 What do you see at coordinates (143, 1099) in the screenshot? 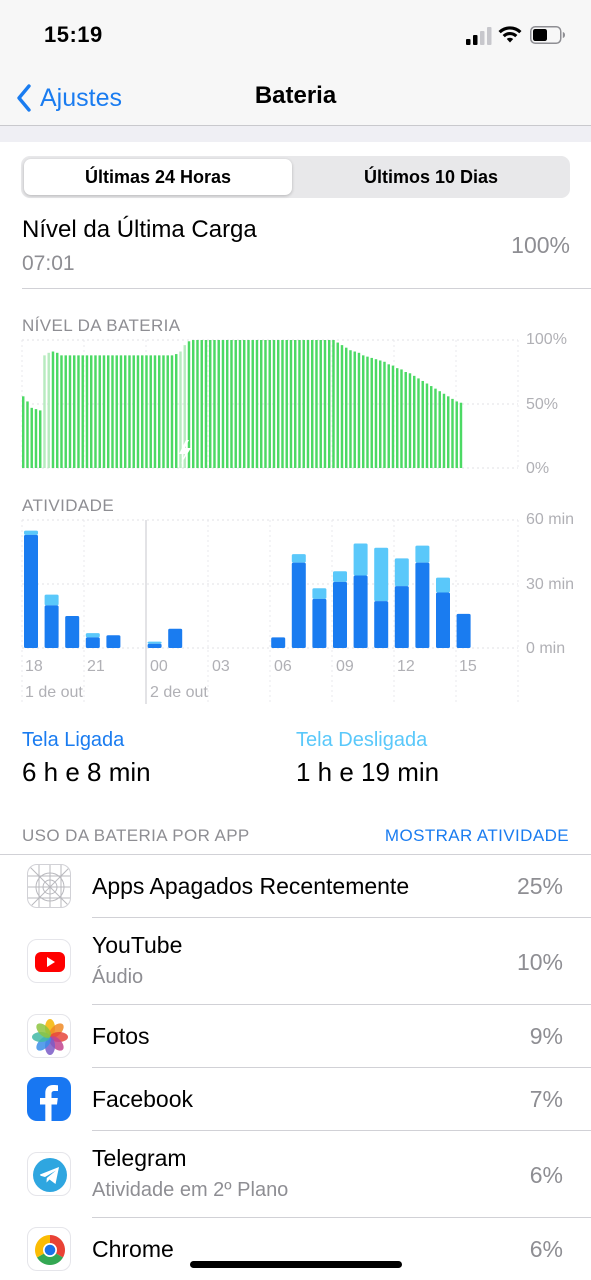
I see `app-name: Facebook` at bounding box center [143, 1099].